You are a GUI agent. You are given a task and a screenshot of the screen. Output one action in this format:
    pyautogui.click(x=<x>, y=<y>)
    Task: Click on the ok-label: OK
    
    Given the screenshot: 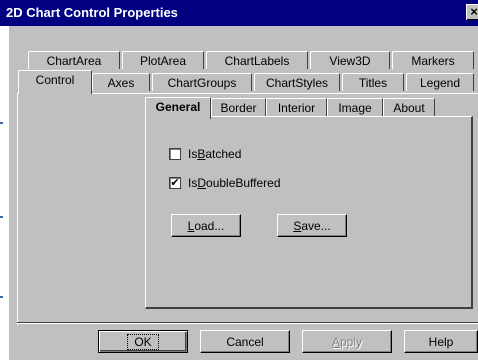 What is the action you would take?
    pyautogui.click(x=143, y=342)
    